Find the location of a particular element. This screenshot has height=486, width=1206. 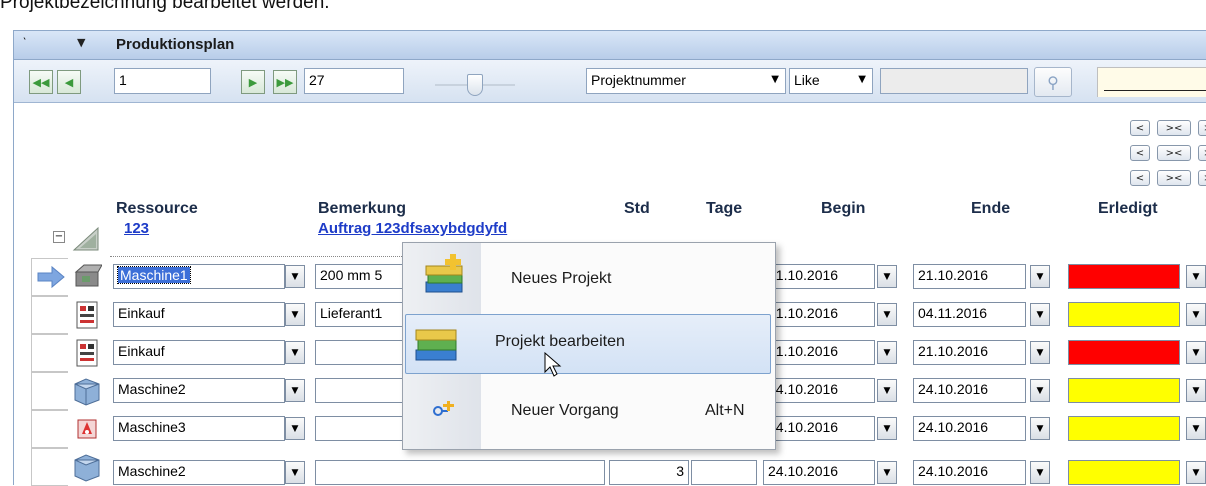

current-record-field: 1 is located at coordinates (162, 81).